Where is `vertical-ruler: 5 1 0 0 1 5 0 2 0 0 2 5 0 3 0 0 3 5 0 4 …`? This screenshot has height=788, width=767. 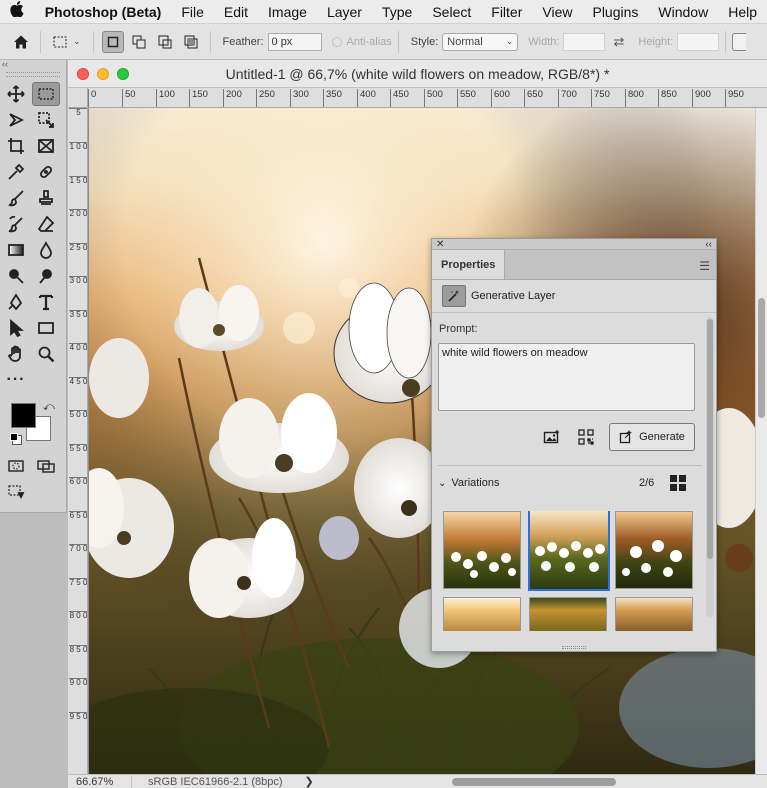
vertical-ruler: 5 1 0 0 1 5 0 2 0 0 2 5 0 3 0 0 3 5 0 4 … is located at coordinates (78, 441).